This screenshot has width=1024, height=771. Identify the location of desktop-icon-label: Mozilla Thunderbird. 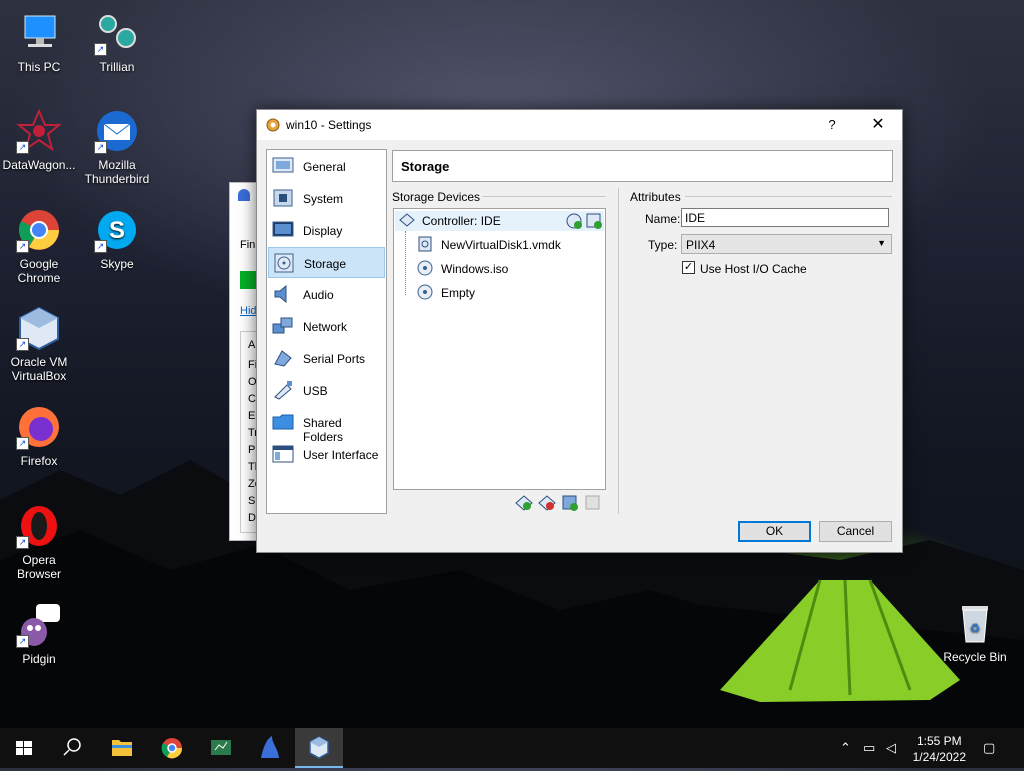
(117, 172).